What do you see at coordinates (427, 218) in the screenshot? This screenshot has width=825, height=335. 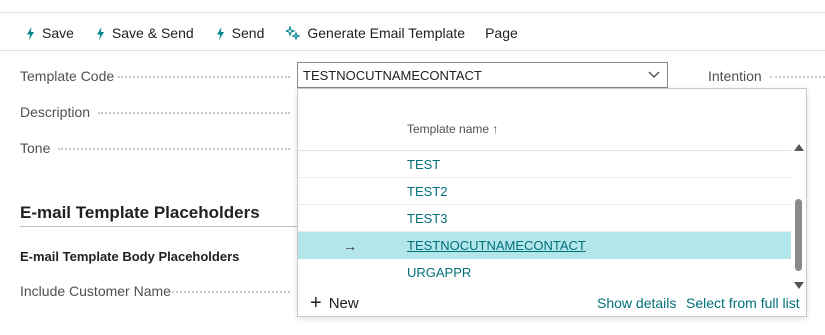 I see `list-item-value: TEST3` at bounding box center [427, 218].